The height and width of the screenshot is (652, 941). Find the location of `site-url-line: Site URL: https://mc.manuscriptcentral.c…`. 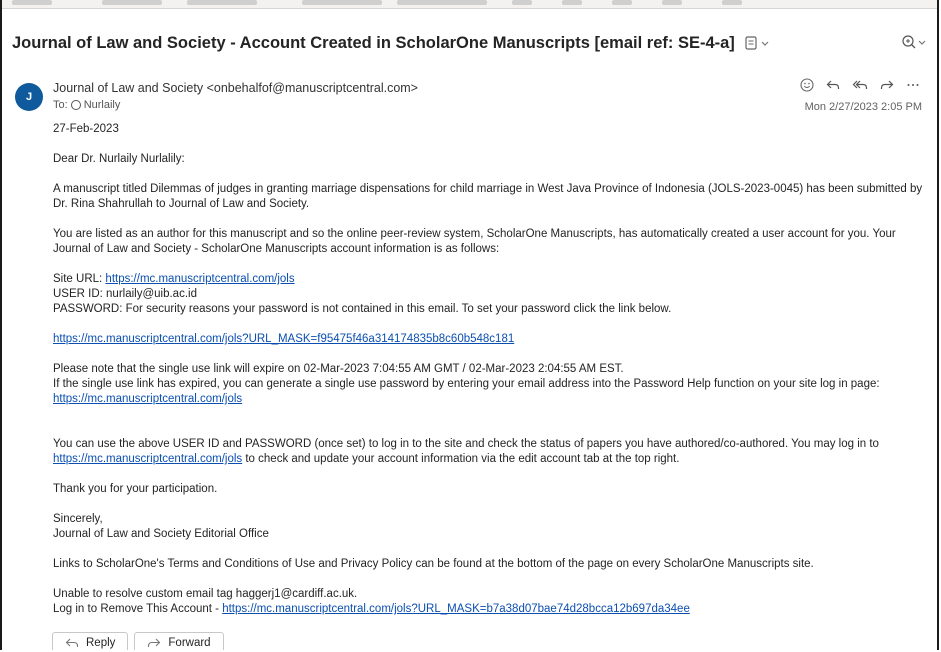

site-url-line: Site URL: https://mc.manuscriptcentral.c… is located at coordinates (489, 279).